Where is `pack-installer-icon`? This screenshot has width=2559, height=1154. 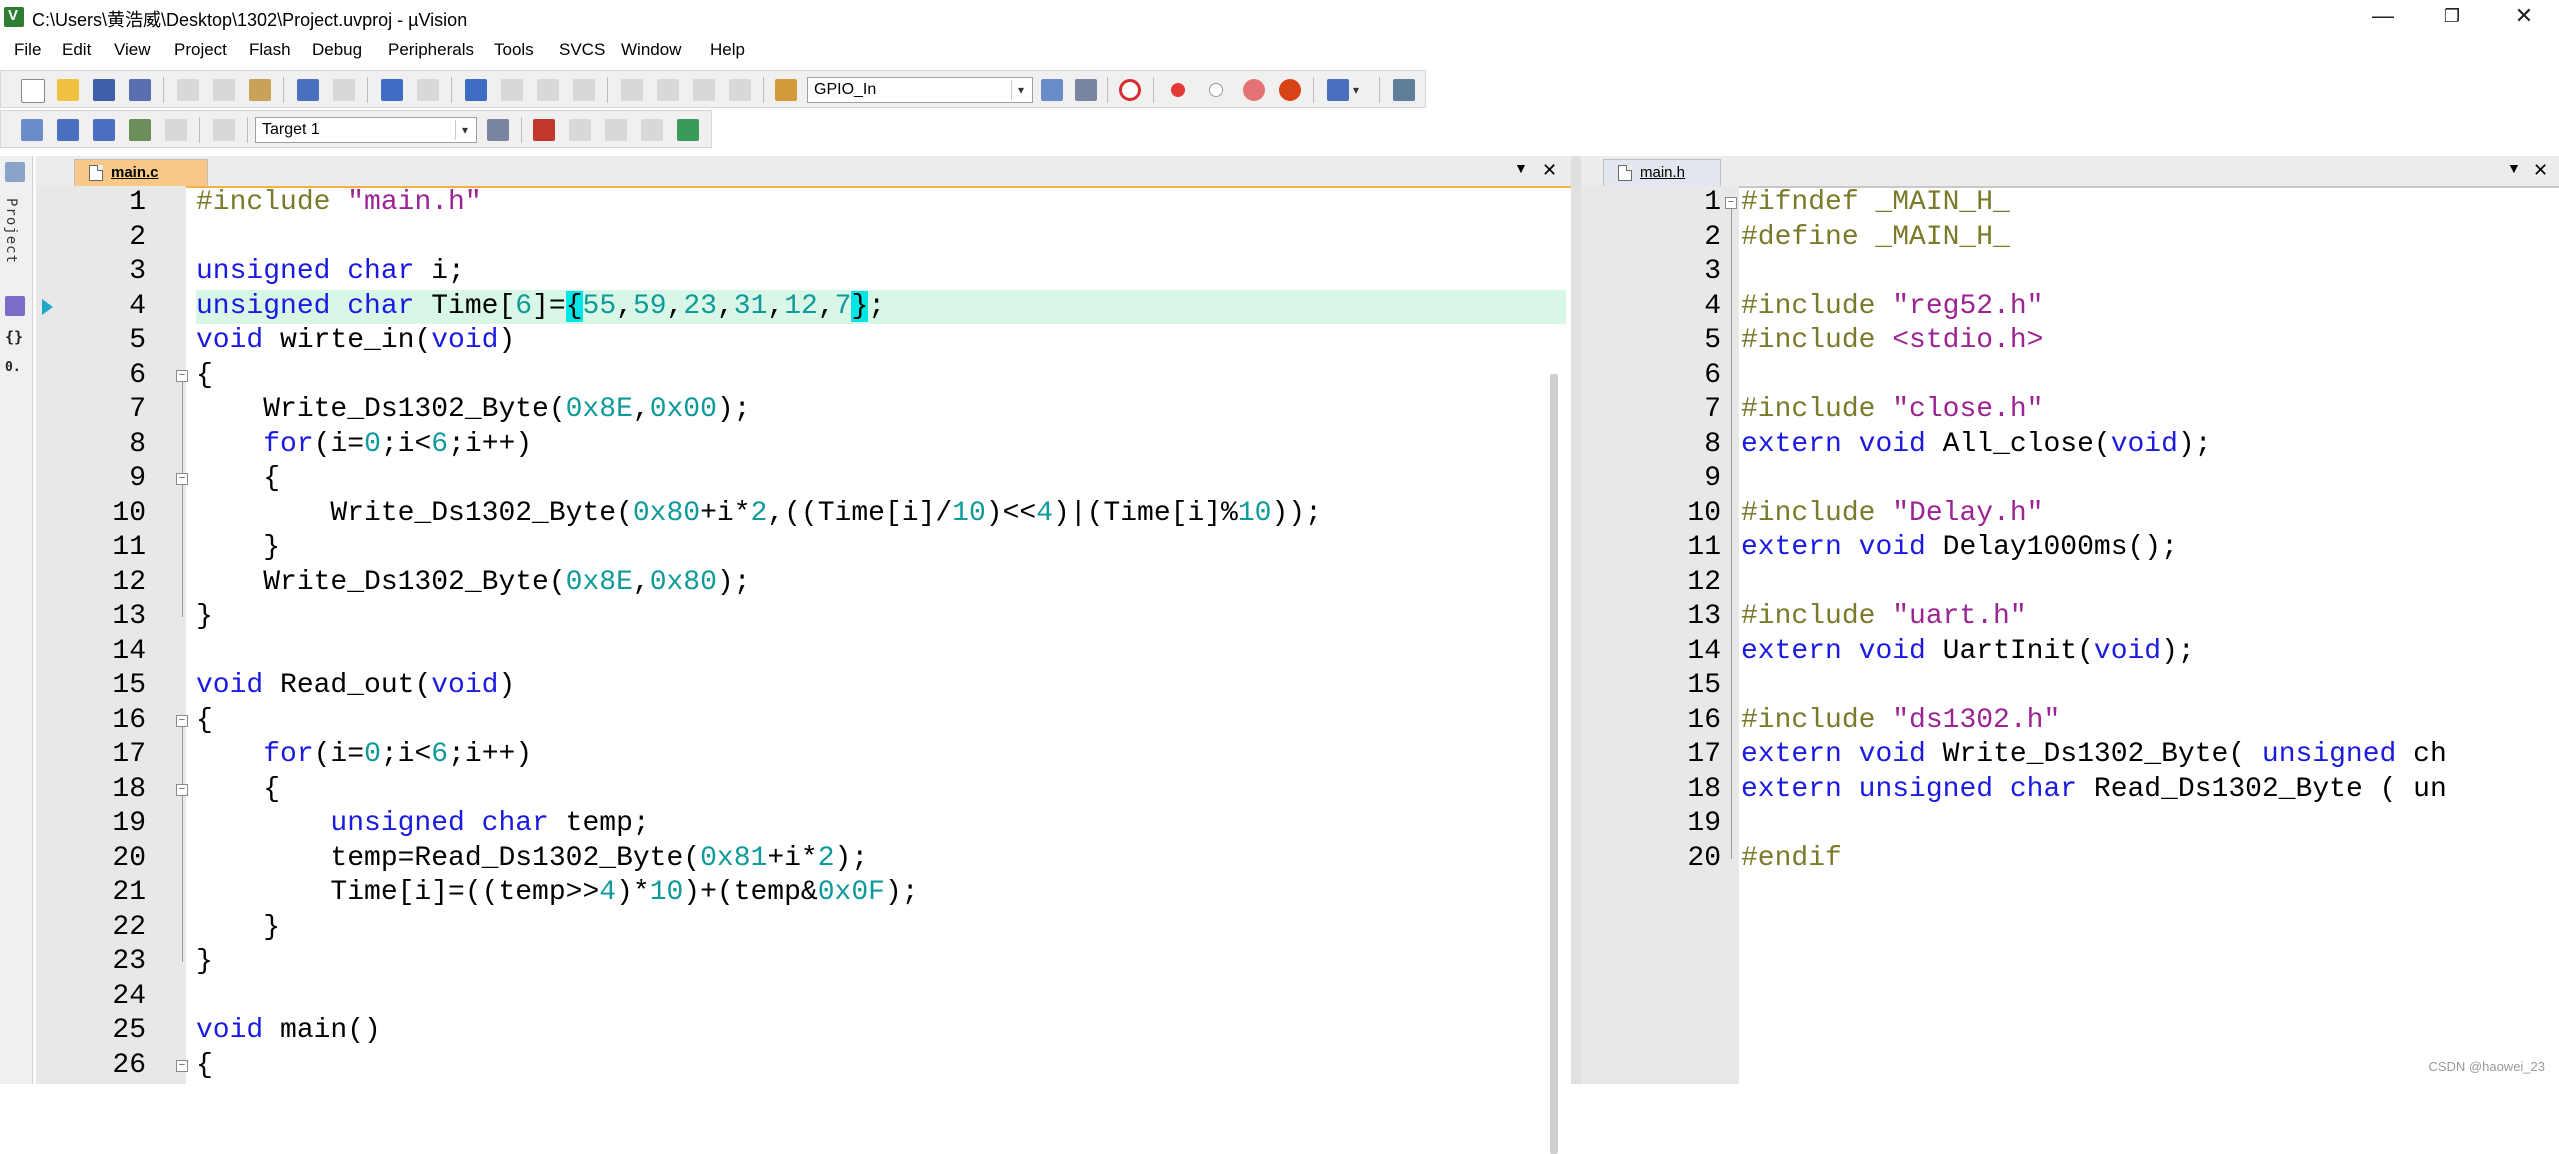 pack-installer-icon is located at coordinates (688, 130).